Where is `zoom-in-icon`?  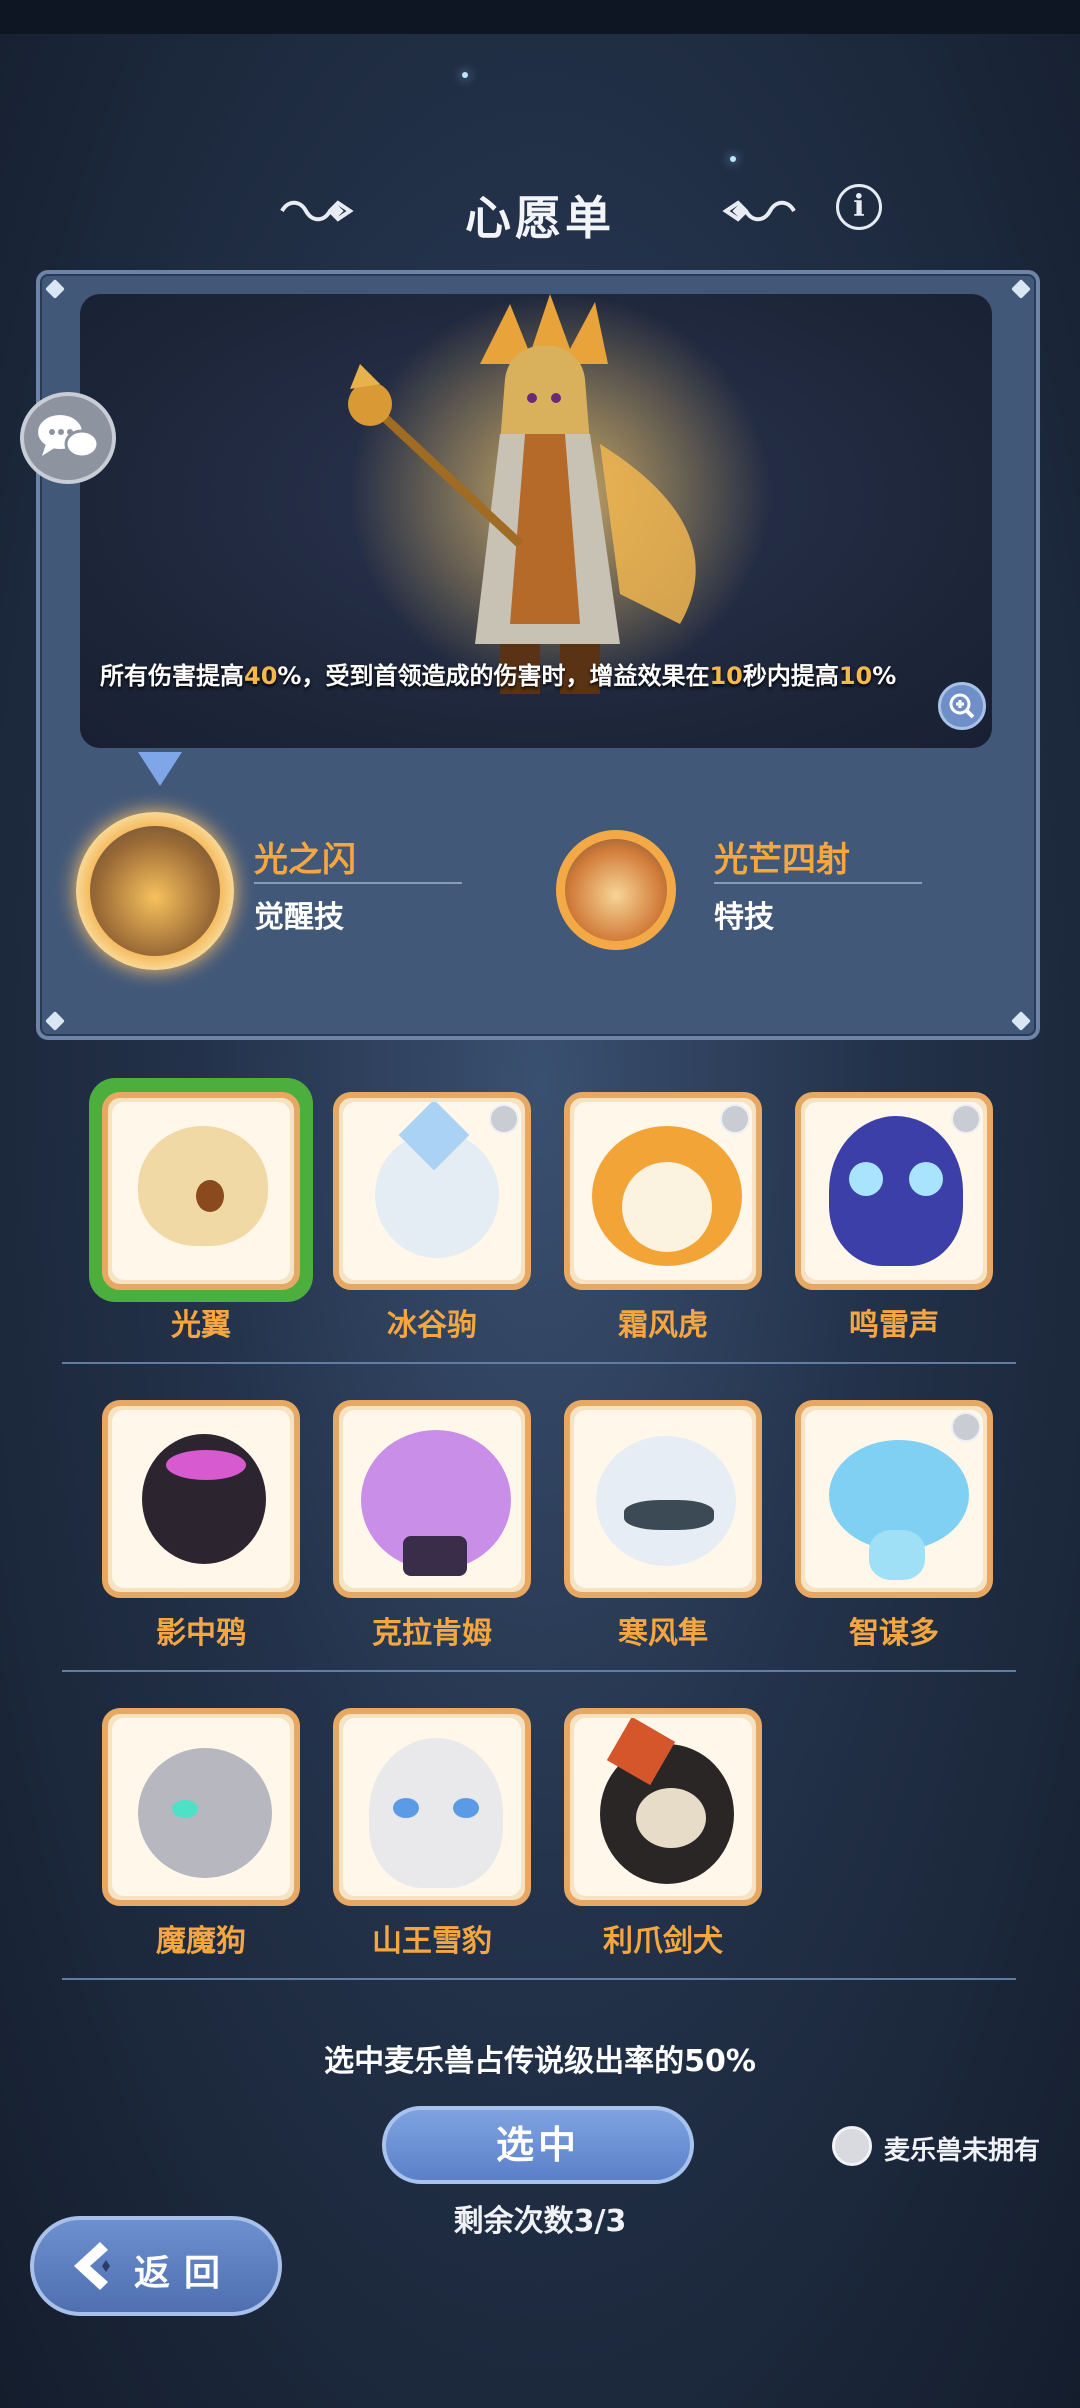
zoom-in-icon is located at coordinates (962, 706).